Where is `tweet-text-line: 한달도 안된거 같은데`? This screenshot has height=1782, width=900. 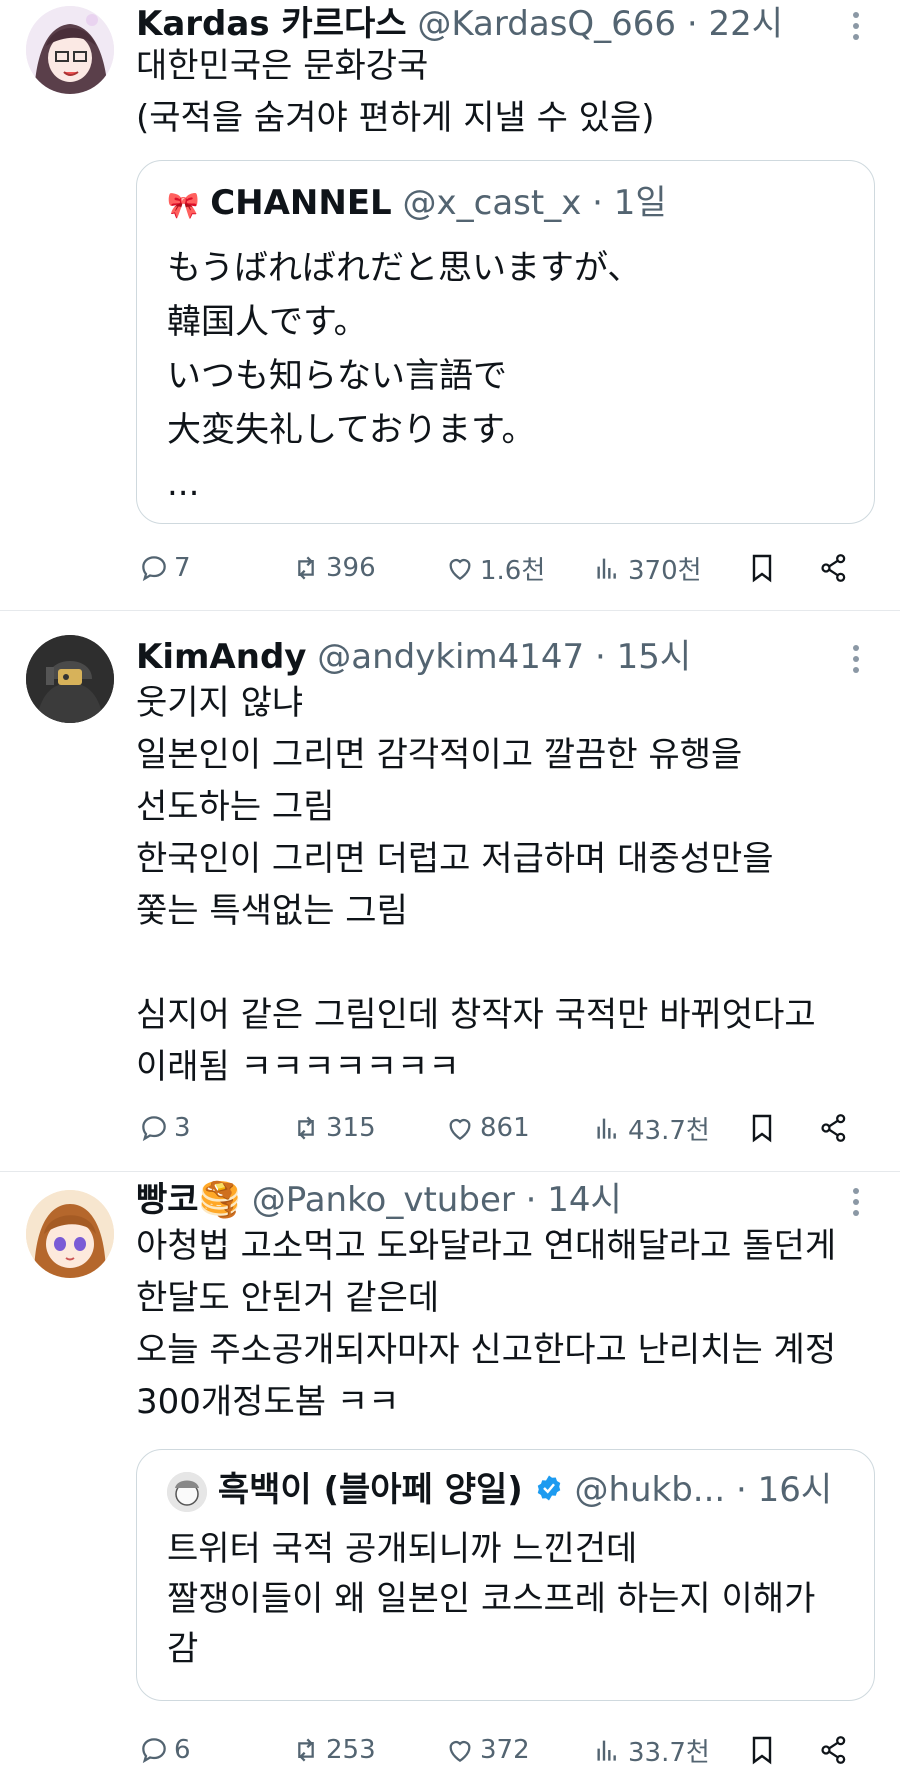
tweet-text-line: 한달도 안된거 같은데 is located at coordinates (288, 1298).